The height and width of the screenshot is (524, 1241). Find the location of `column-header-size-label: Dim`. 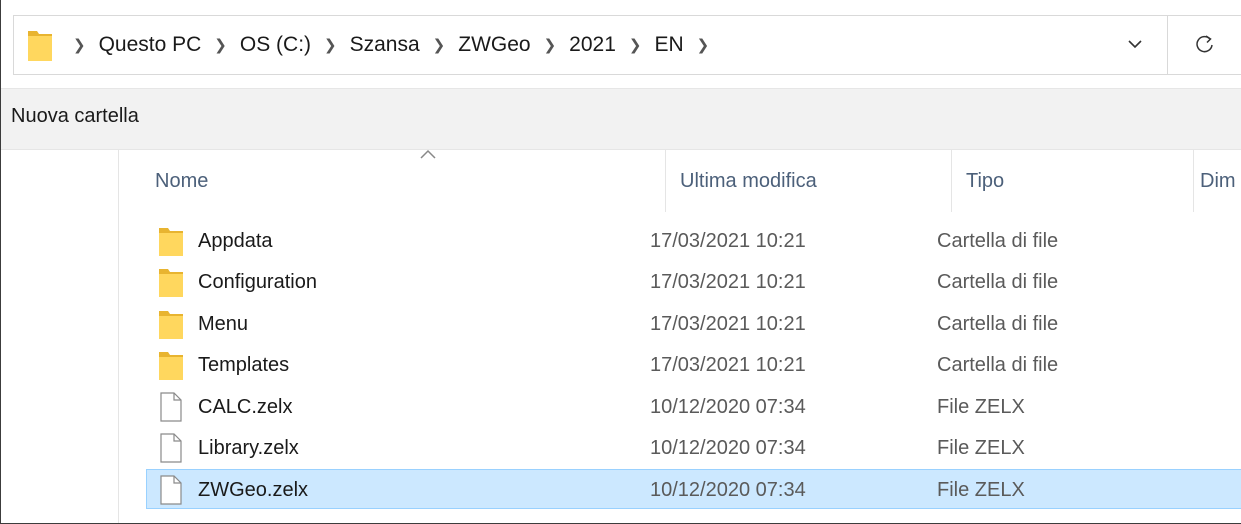

column-header-size-label: Dim is located at coordinates (1218, 180).